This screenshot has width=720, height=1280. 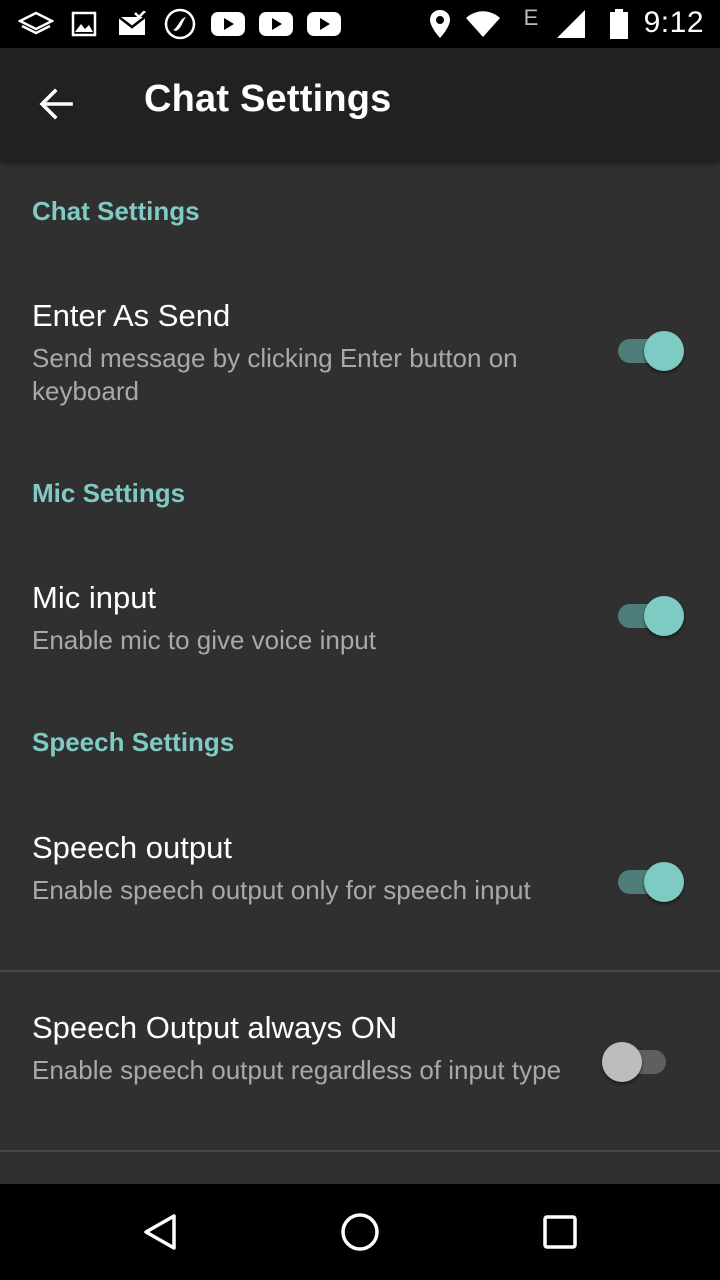 I want to click on mic-input-switch, so click(x=648, y=616).